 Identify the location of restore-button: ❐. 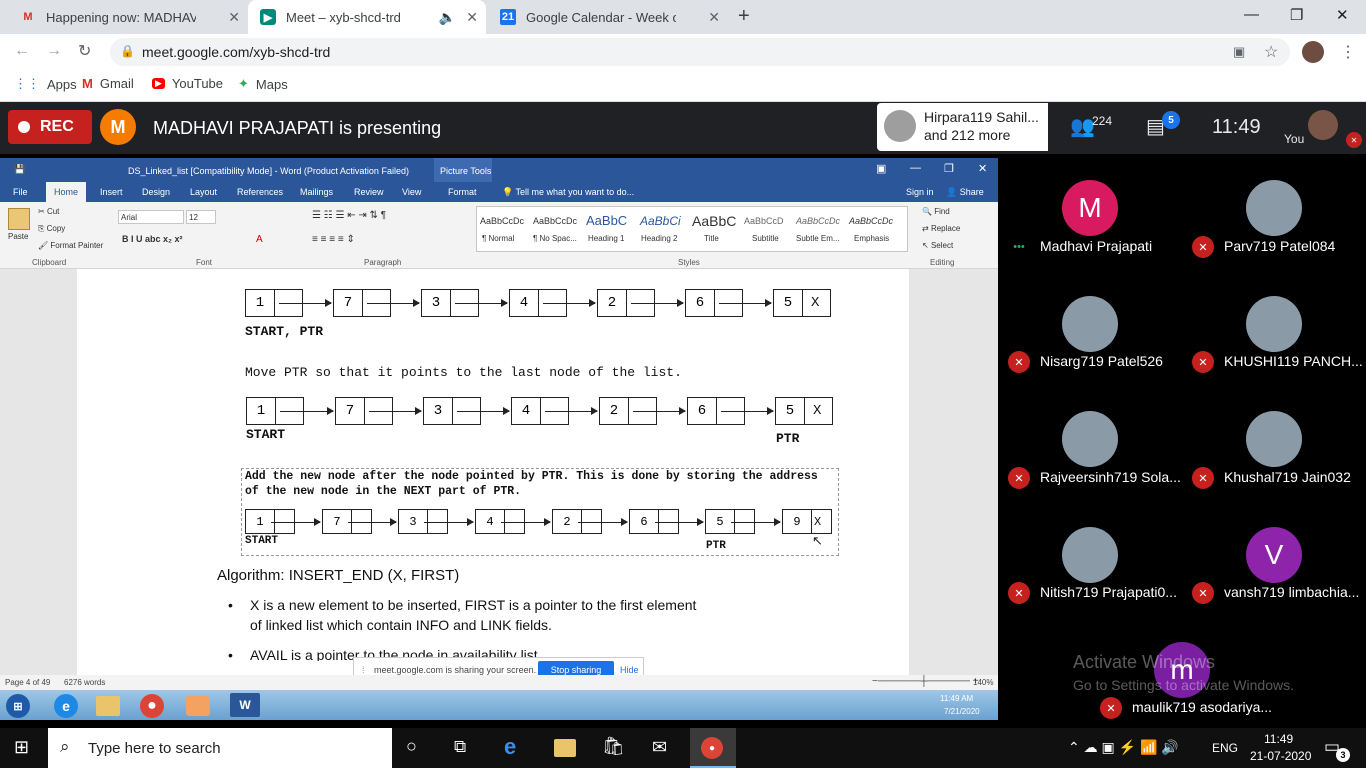
(1296, 15).